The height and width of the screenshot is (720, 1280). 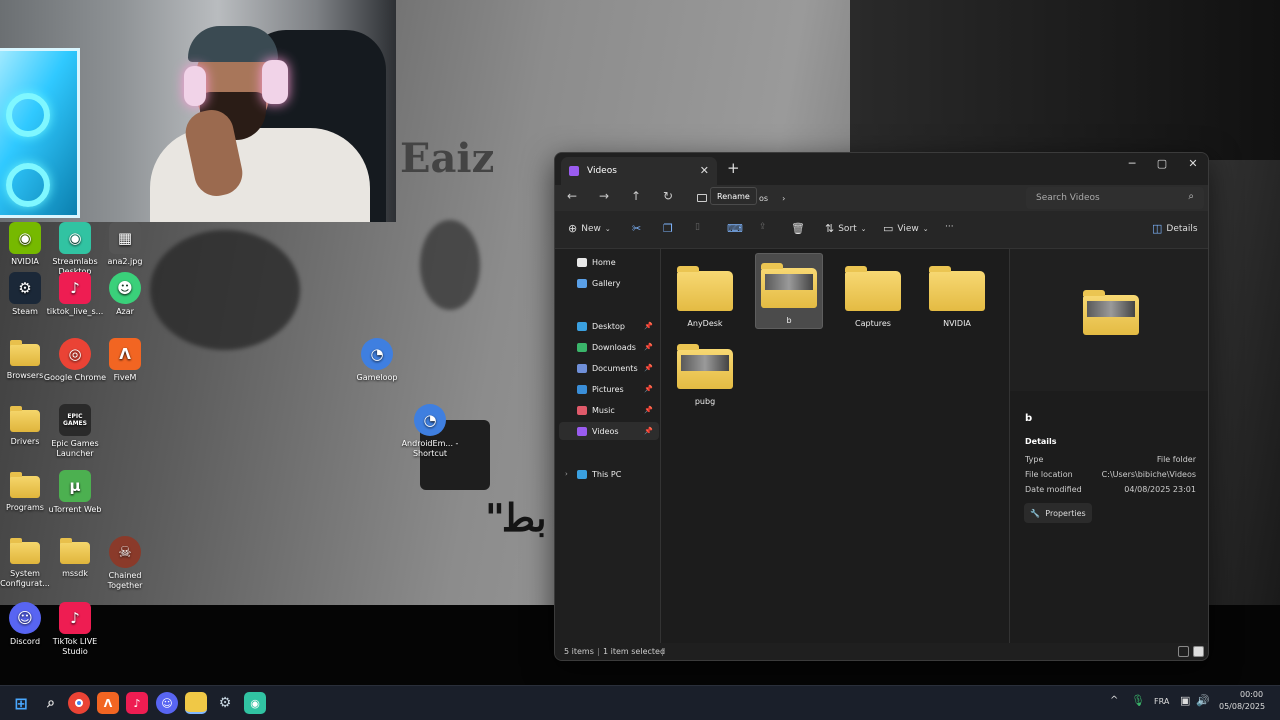 What do you see at coordinates (1114, 700) in the screenshot?
I see `tray-overflow-icon: ^` at bounding box center [1114, 700].